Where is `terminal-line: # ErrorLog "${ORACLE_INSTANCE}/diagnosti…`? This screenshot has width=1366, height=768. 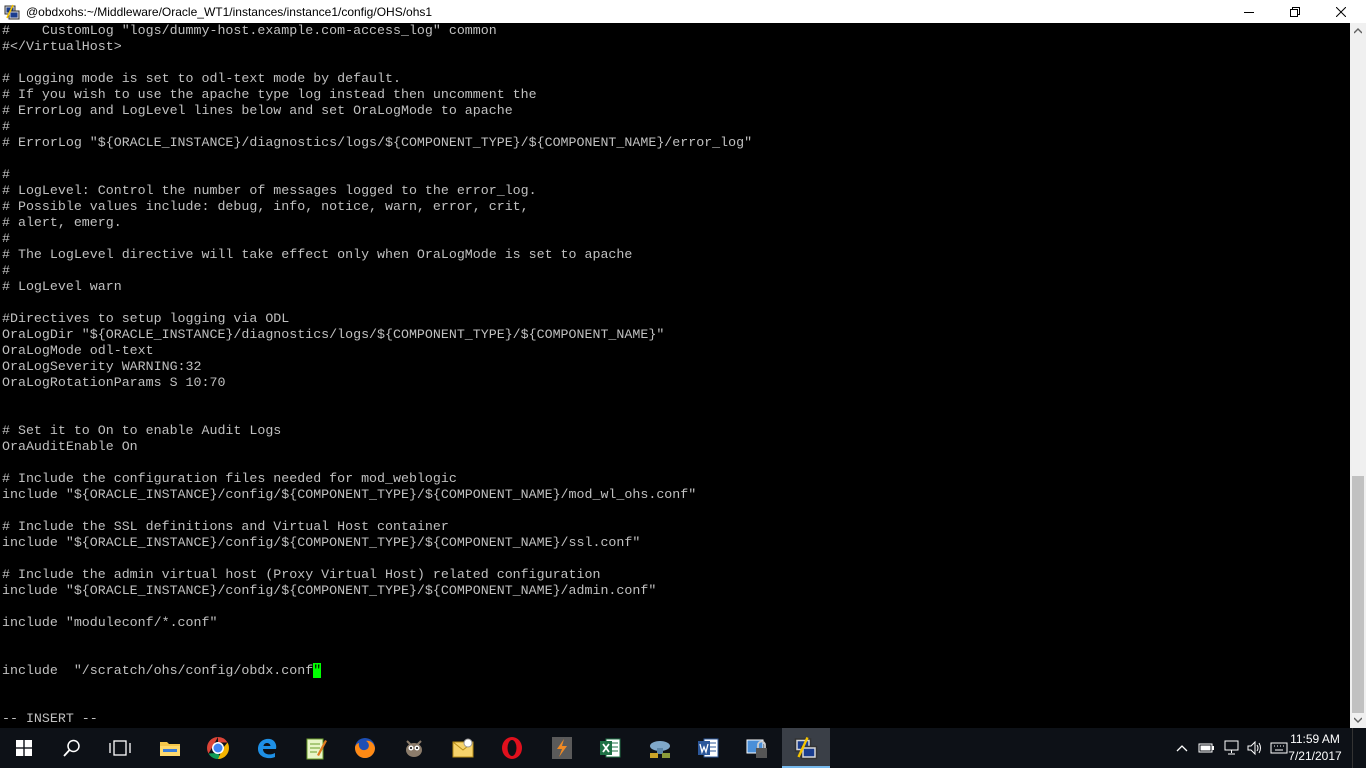
terminal-line: # ErrorLog "${ORACLE_INSTANCE}/diagnosti… is located at coordinates (377, 143).